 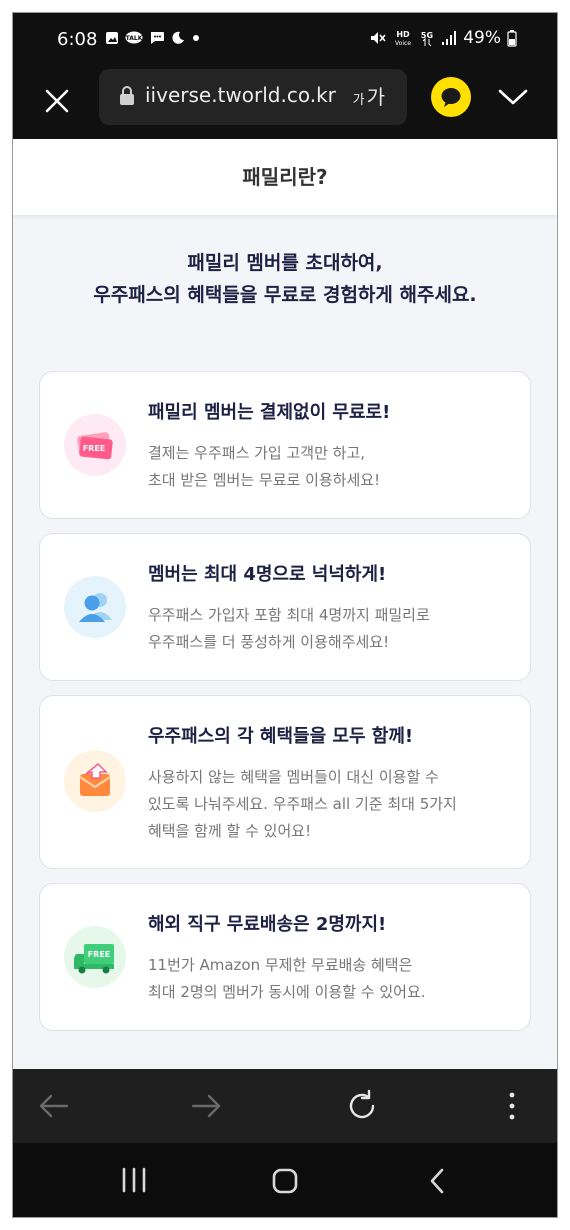 I want to click on dot-icon, so click(x=196, y=38).